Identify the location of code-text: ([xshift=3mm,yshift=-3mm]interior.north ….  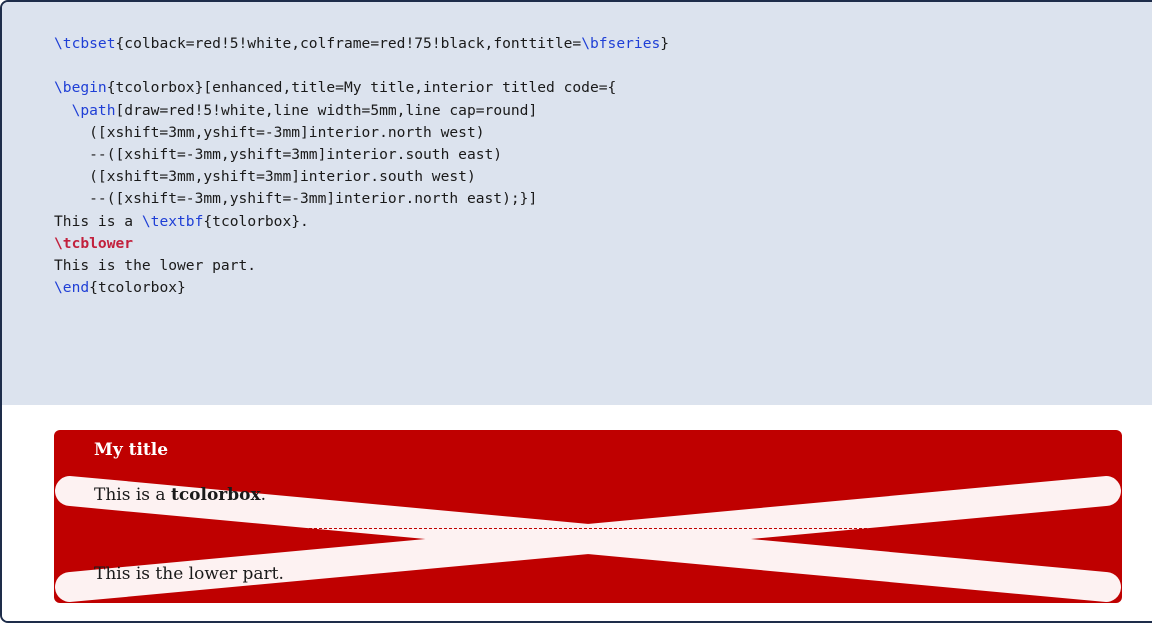
(269, 132).